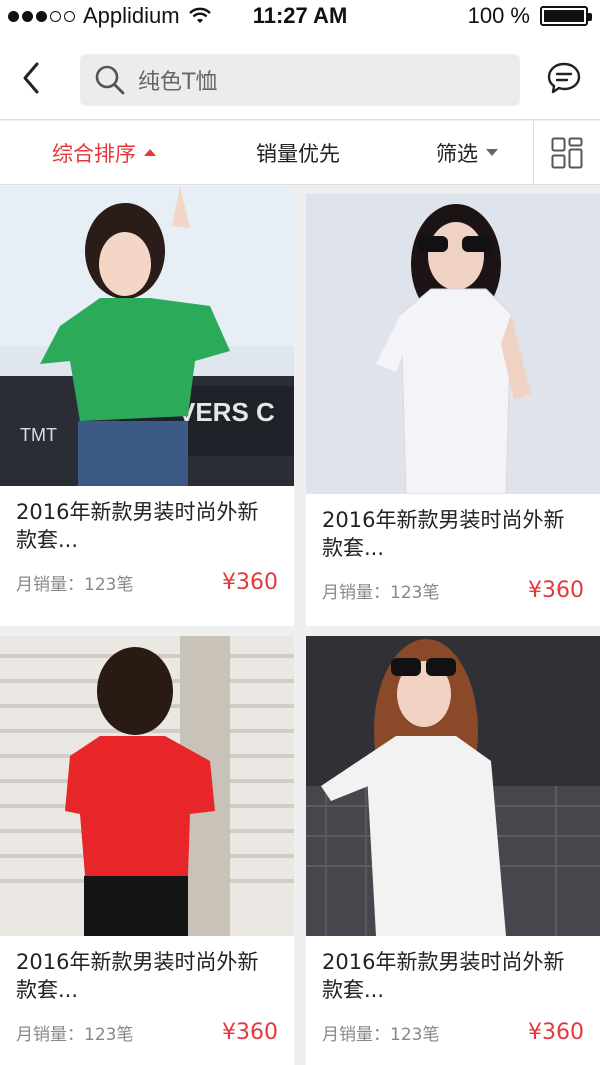 The height and width of the screenshot is (1065, 600). I want to click on sort-up-icon, so click(150, 152).